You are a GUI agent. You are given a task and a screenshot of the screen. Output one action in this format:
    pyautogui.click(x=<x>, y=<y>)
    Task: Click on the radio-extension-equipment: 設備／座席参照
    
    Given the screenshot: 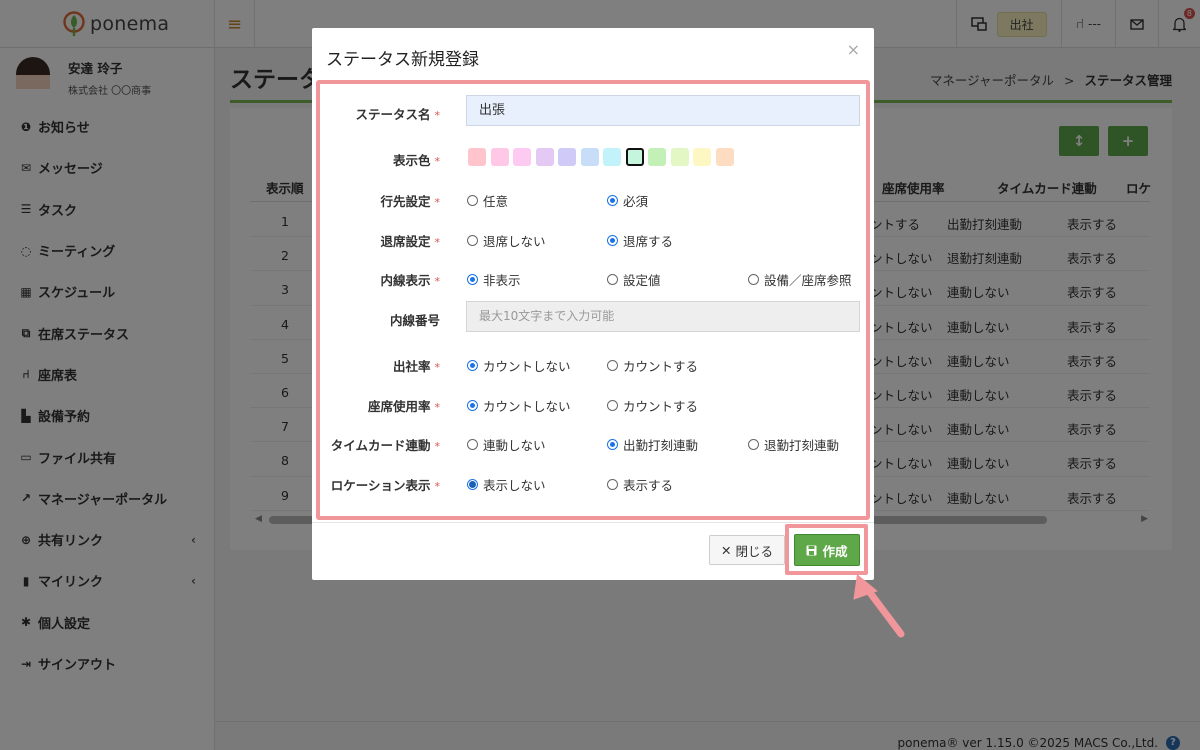 What is the action you would take?
    pyautogui.click(x=800, y=279)
    